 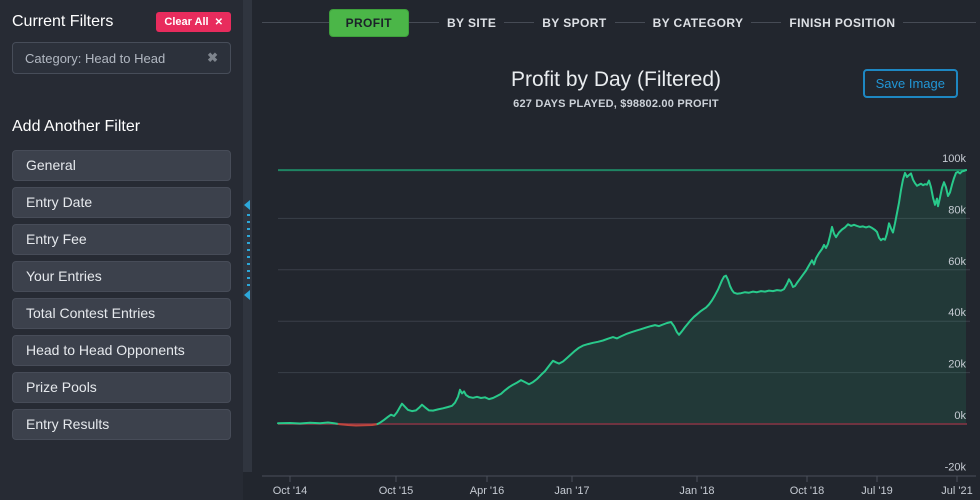 I want to click on filter-button-total-contest-entries: Total Contest Entries, so click(x=121, y=313).